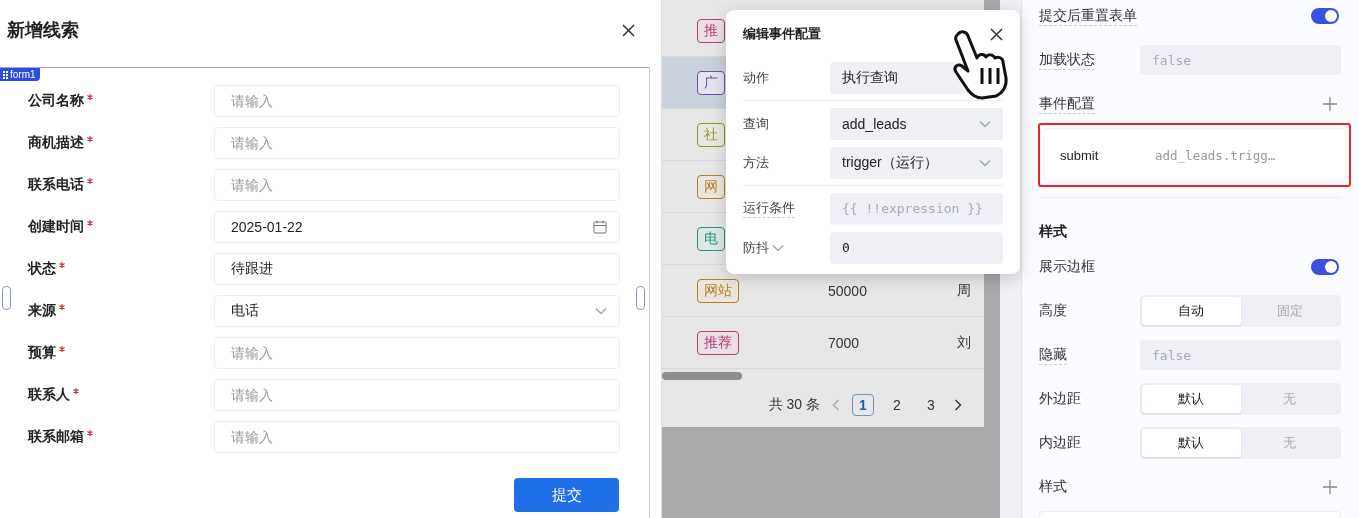 Image resolution: width=1359 pixels, height=518 pixels. Describe the element at coordinates (958, 405) in the screenshot. I see `next-page-icon` at that location.